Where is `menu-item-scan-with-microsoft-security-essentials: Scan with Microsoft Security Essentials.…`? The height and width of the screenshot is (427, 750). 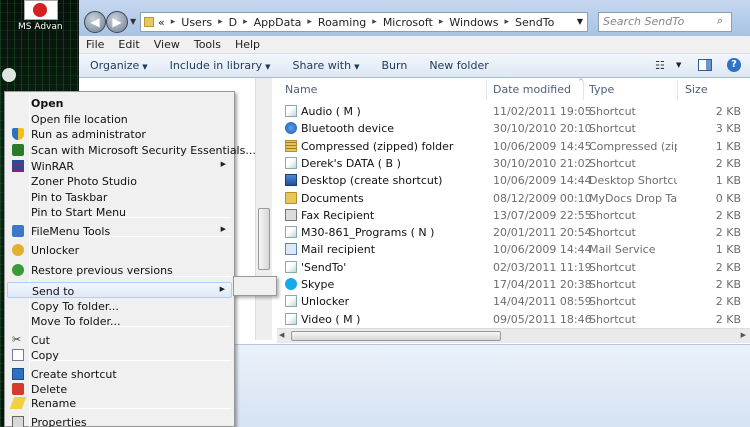 menu-item-scan-with-microsoft-security-essentials: Scan with Microsoft Security Essentials.… is located at coordinates (131, 150).